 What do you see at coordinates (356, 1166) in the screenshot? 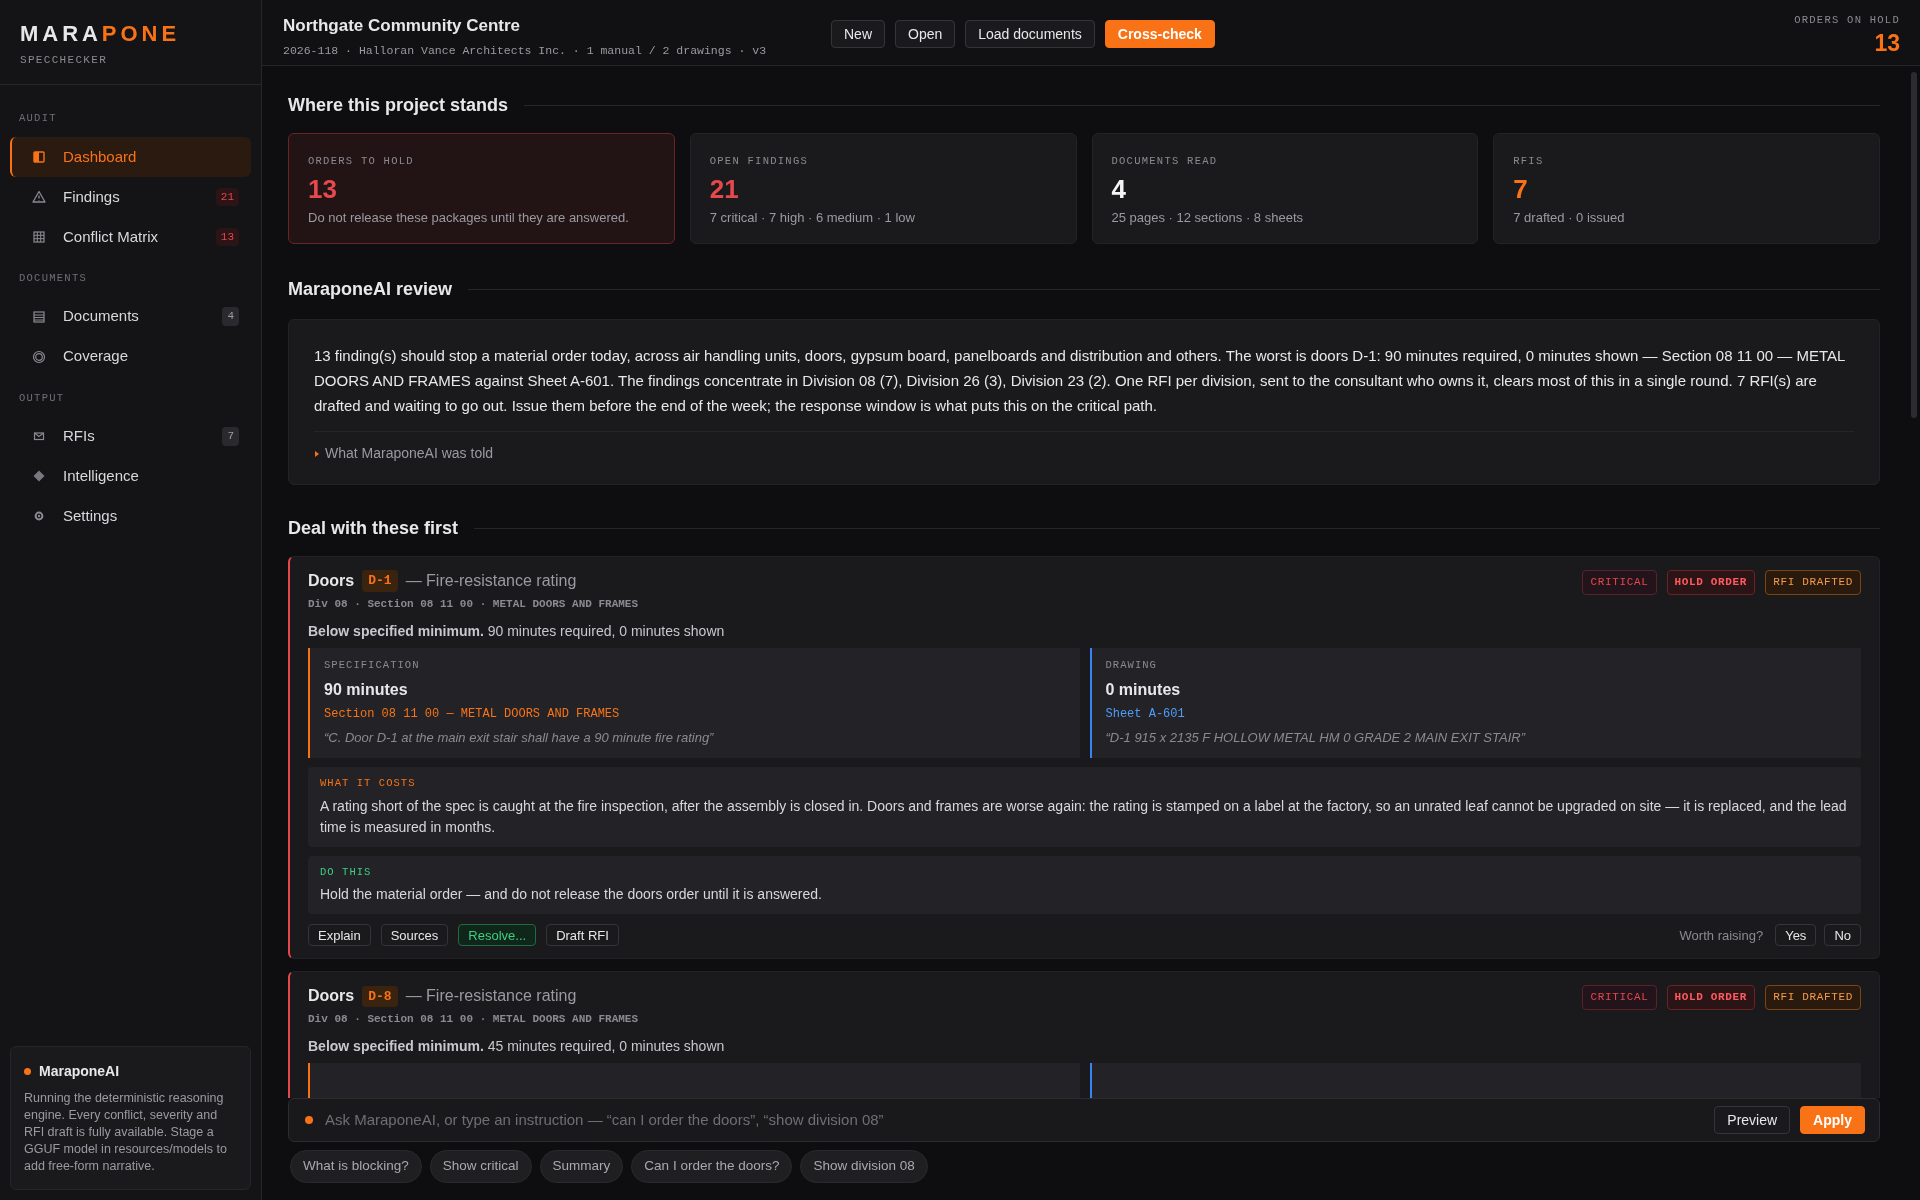
I see `suggestion-chip: What is blocking?` at bounding box center [356, 1166].